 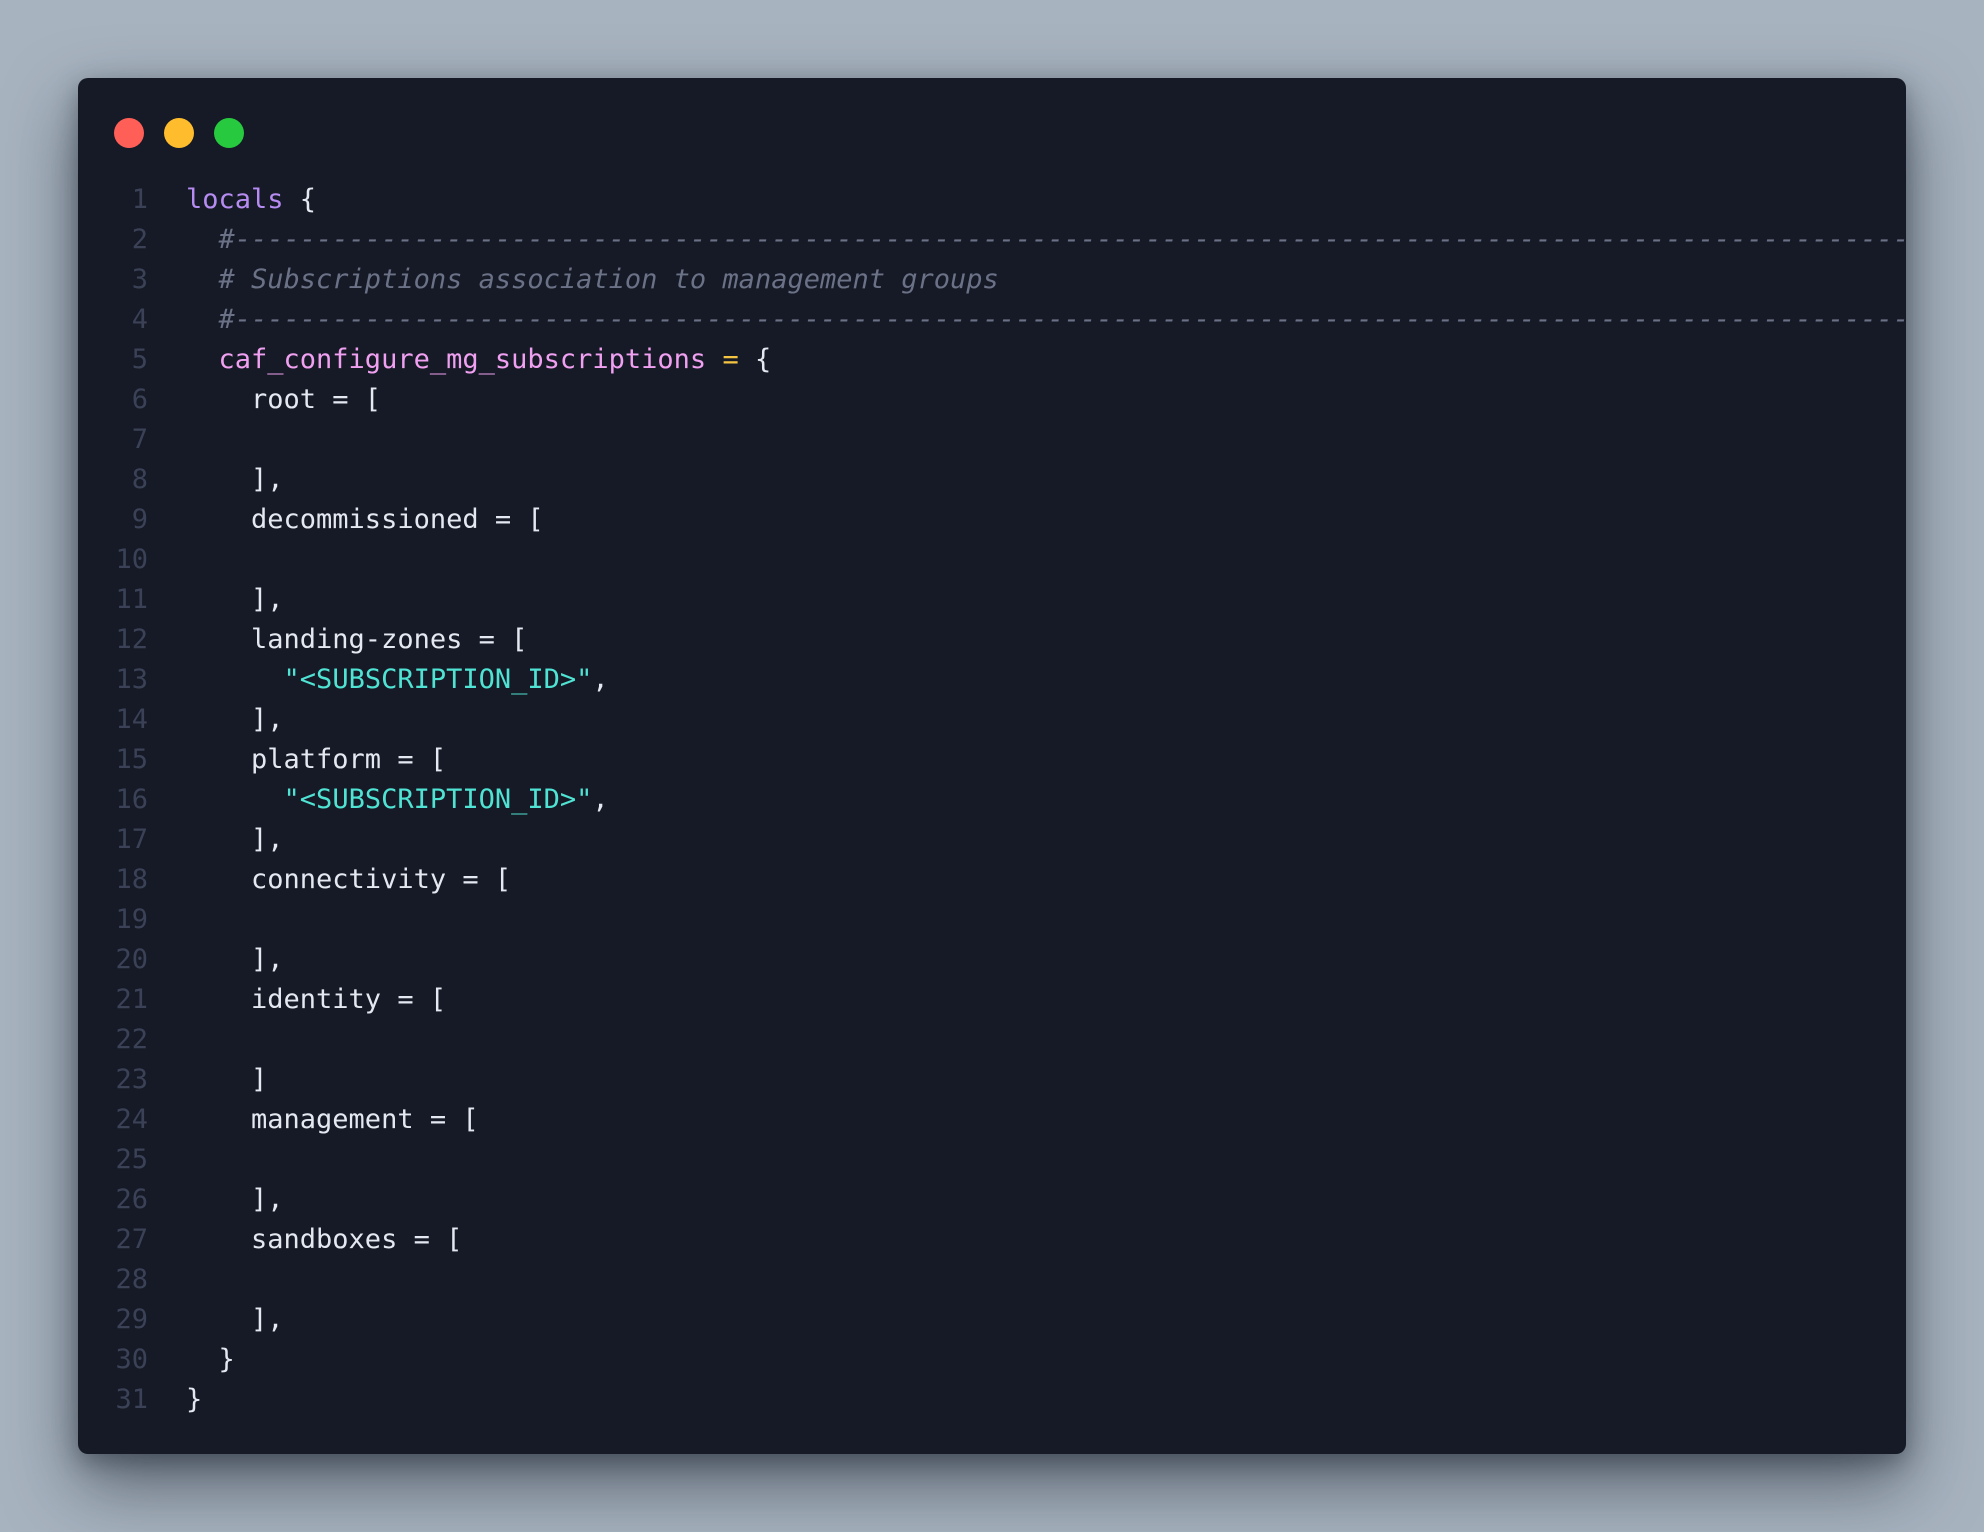 I want to click on line-number: 18, so click(x=131, y=879).